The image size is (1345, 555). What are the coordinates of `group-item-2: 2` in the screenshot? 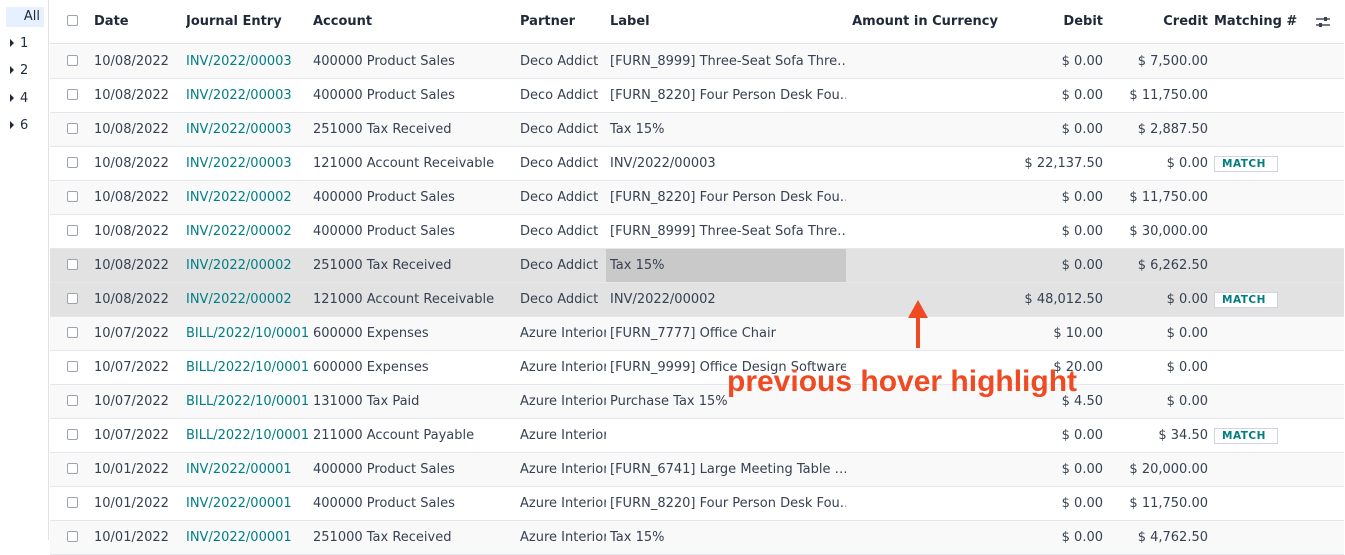 It's located at (19, 71).